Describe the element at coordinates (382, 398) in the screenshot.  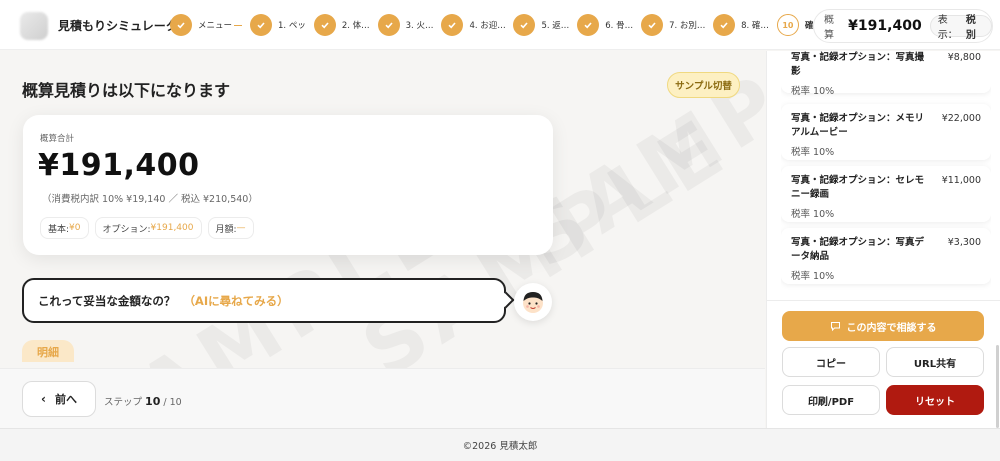
I see `step-navigation: ‹ 前へ ステップ 10 / 10` at that location.